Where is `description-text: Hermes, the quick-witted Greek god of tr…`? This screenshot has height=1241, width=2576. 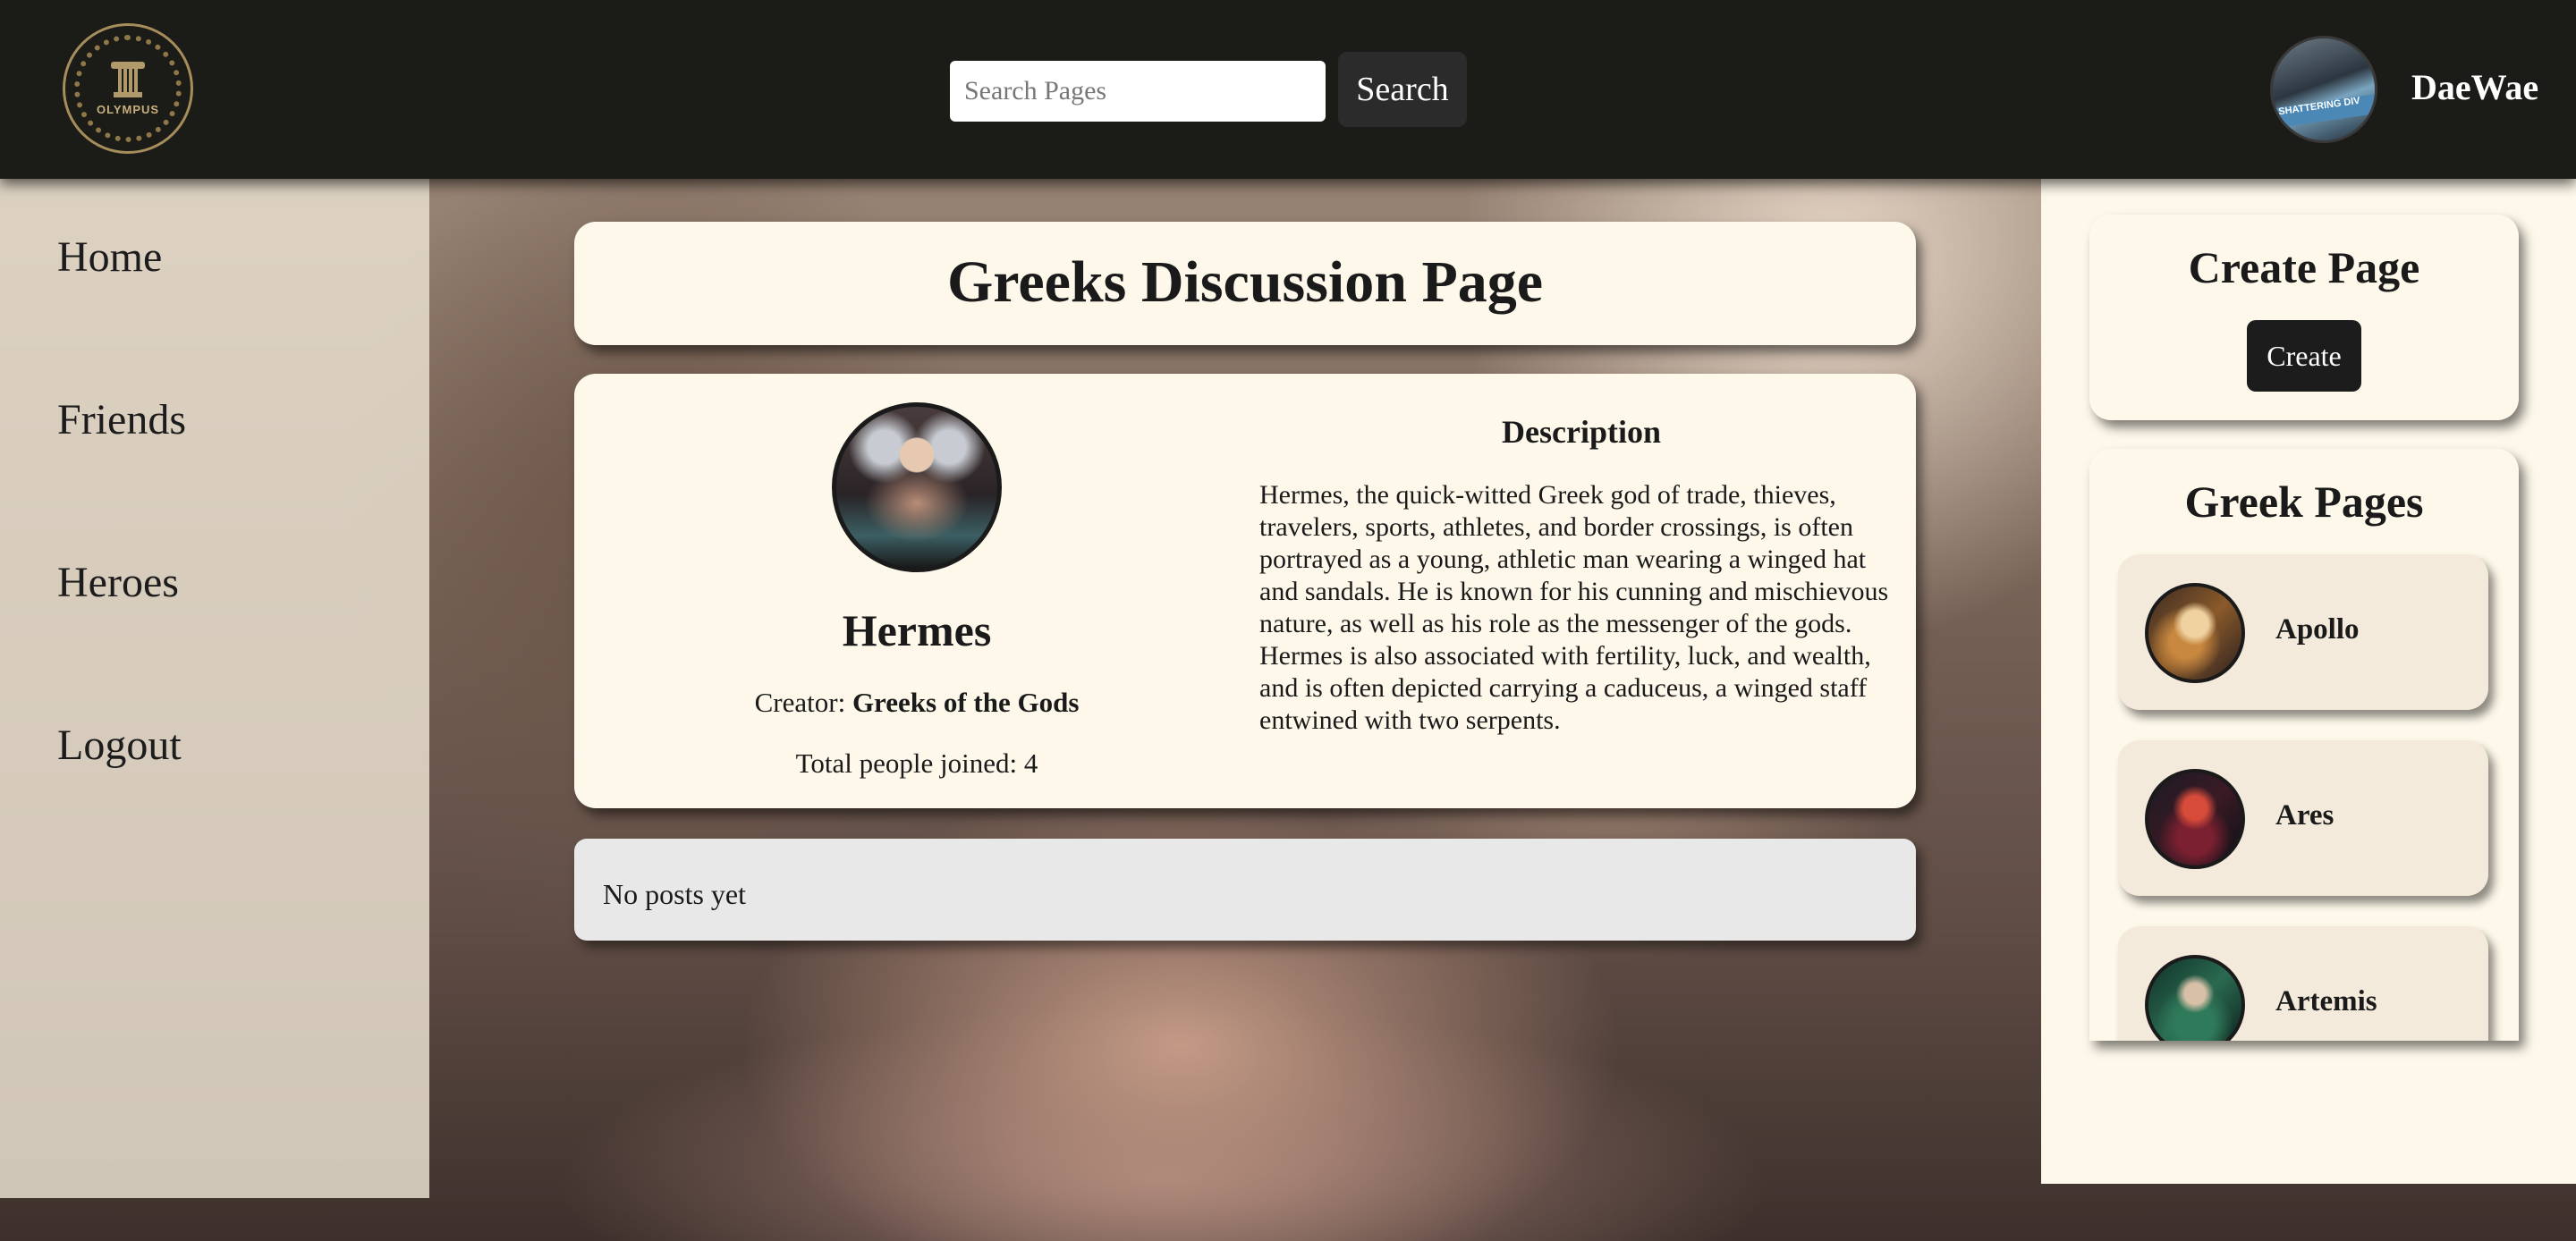 description-text: Hermes, the quick-witted Greek god of tr… is located at coordinates (1574, 607).